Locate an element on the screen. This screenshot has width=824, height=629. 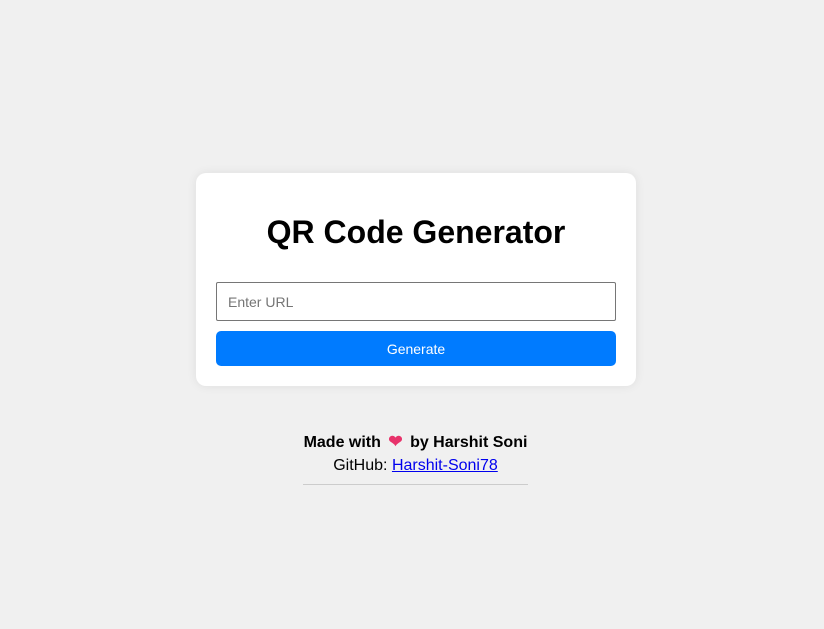
url-input is located at coordinates (416, 301).